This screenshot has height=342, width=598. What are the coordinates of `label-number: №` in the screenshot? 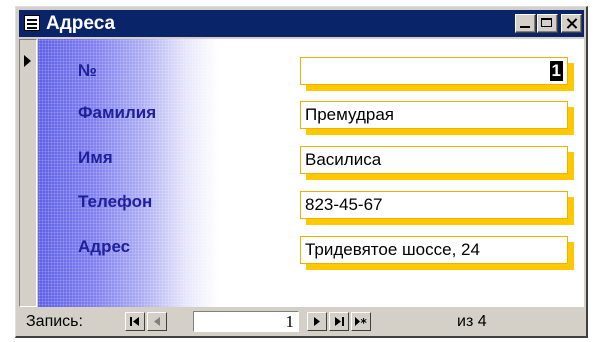 It's located at (87, 70).